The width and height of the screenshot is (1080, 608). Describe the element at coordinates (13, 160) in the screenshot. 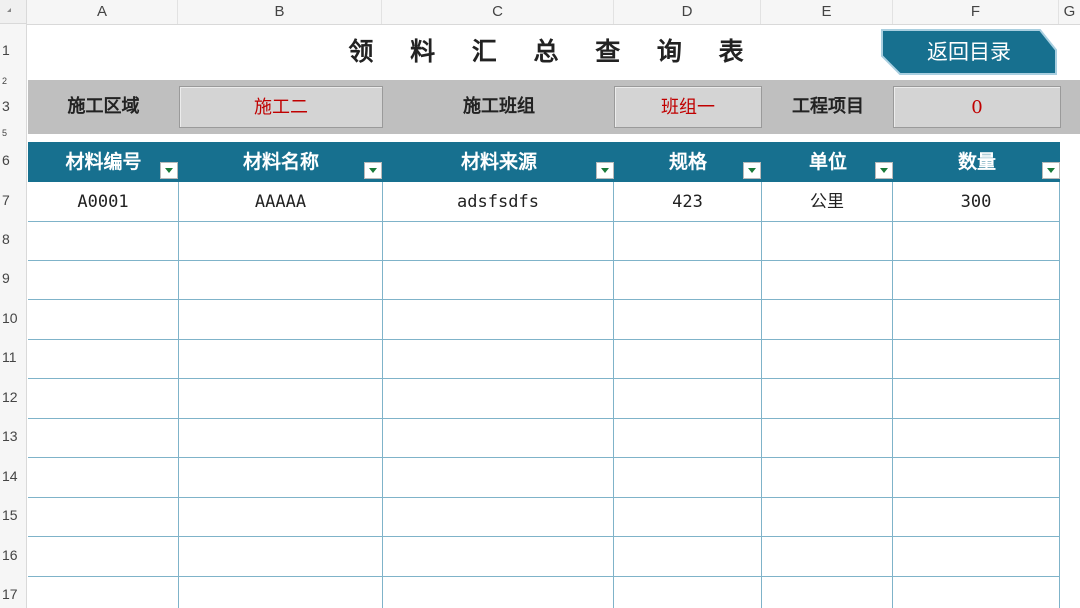

I see `row-number: 6` at that location.